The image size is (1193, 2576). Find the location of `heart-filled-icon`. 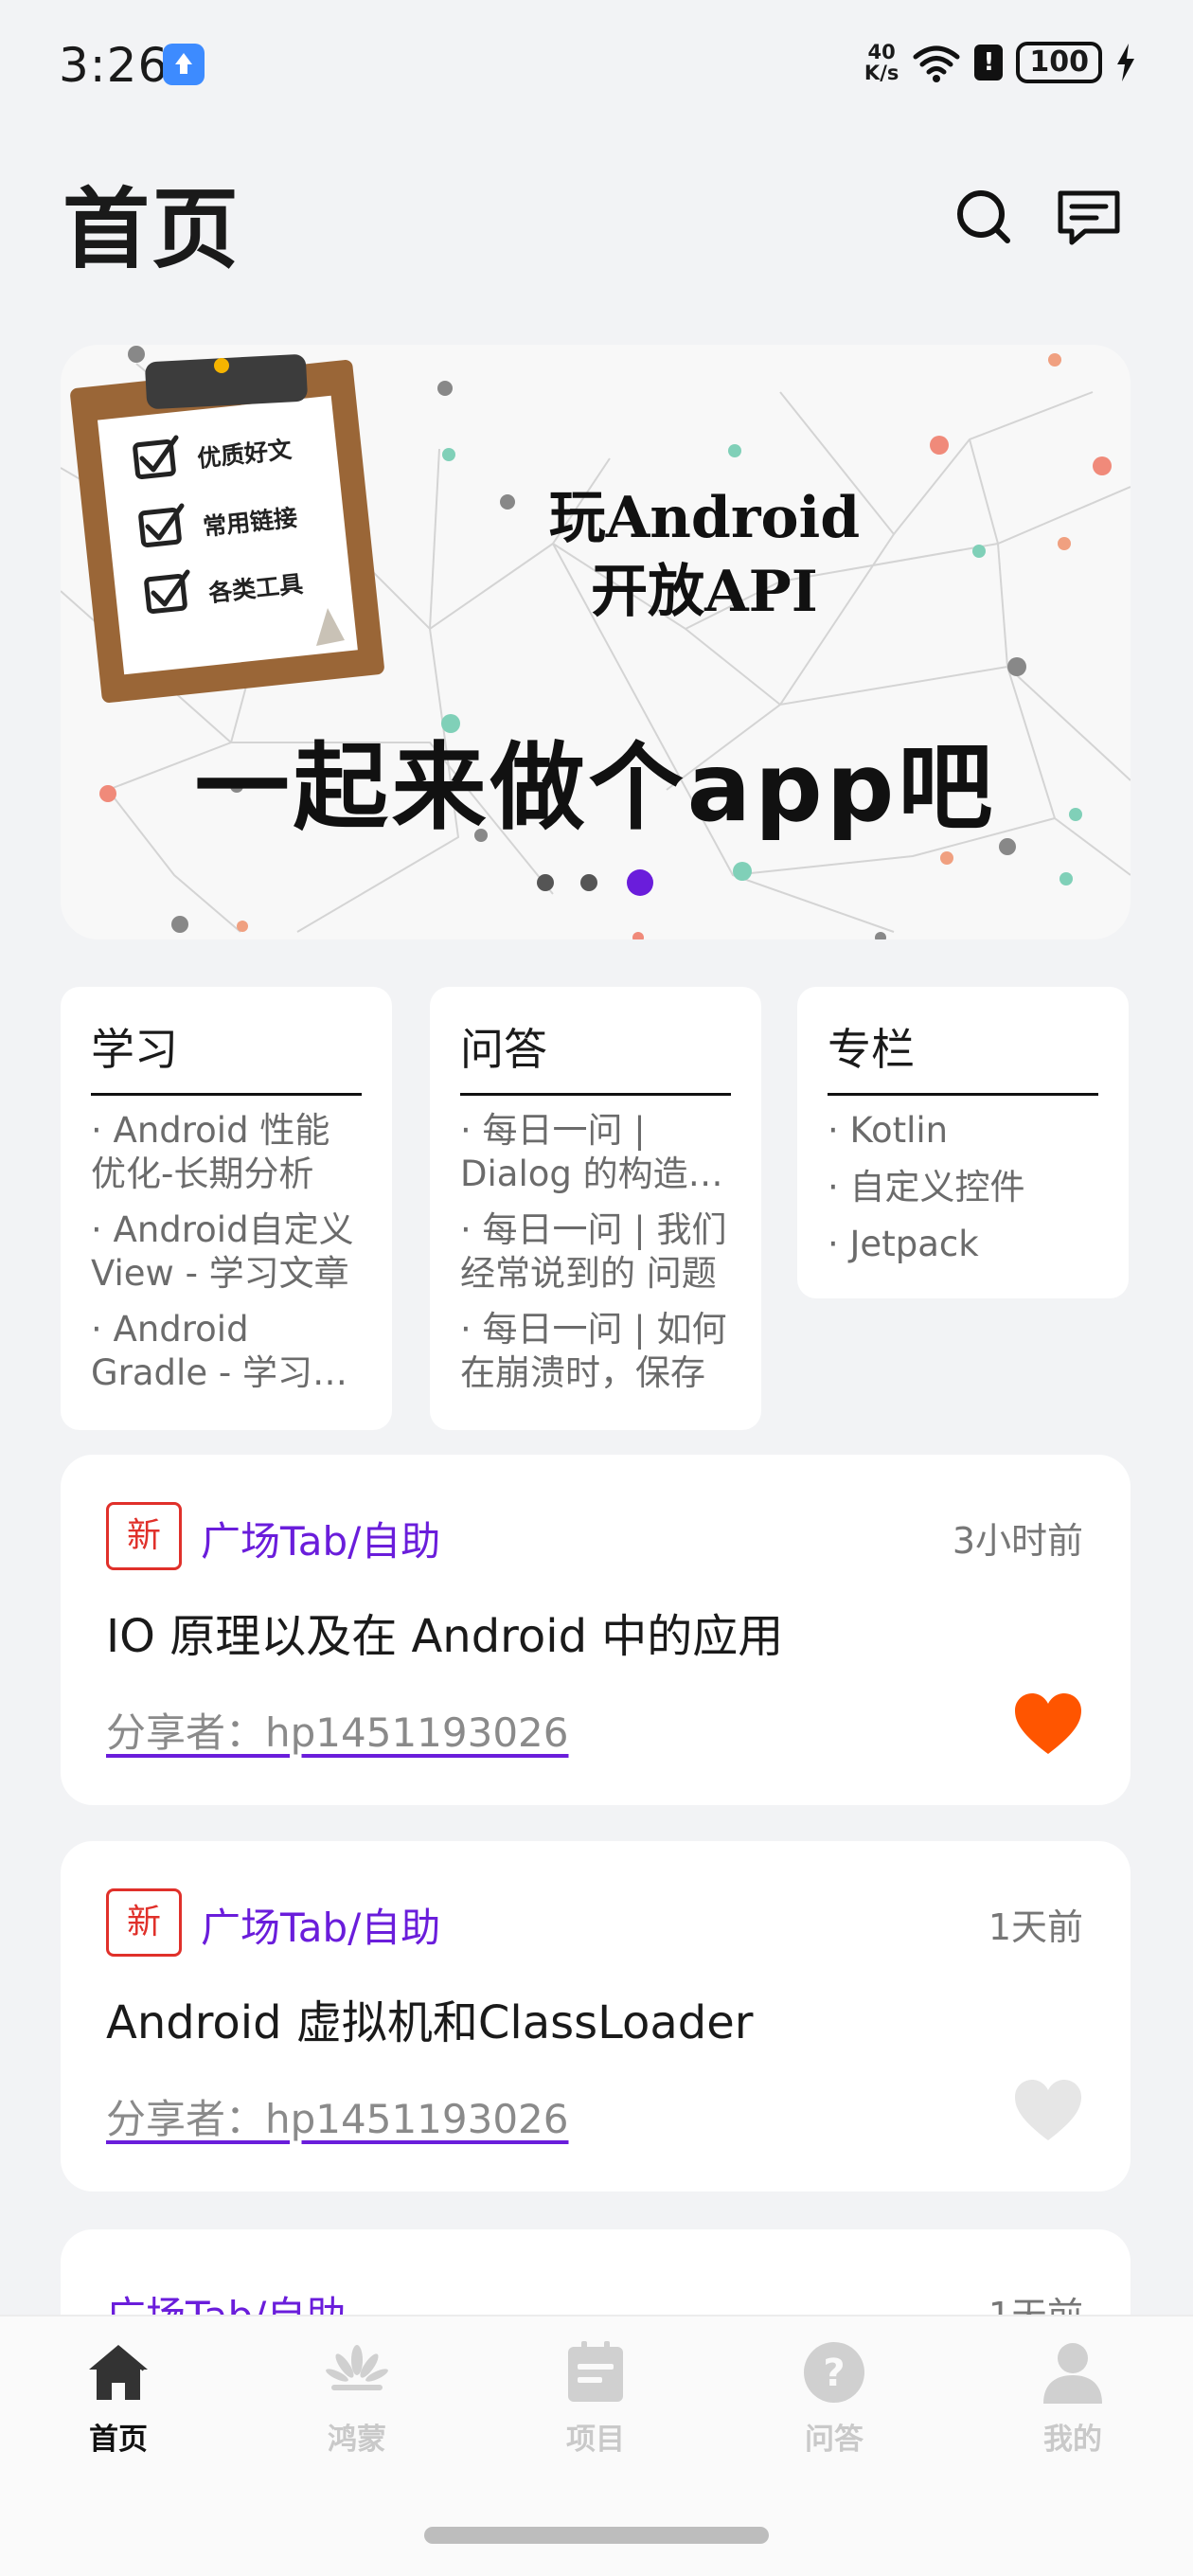

heart-filled-icon is located at coordinates (1048, 1724).